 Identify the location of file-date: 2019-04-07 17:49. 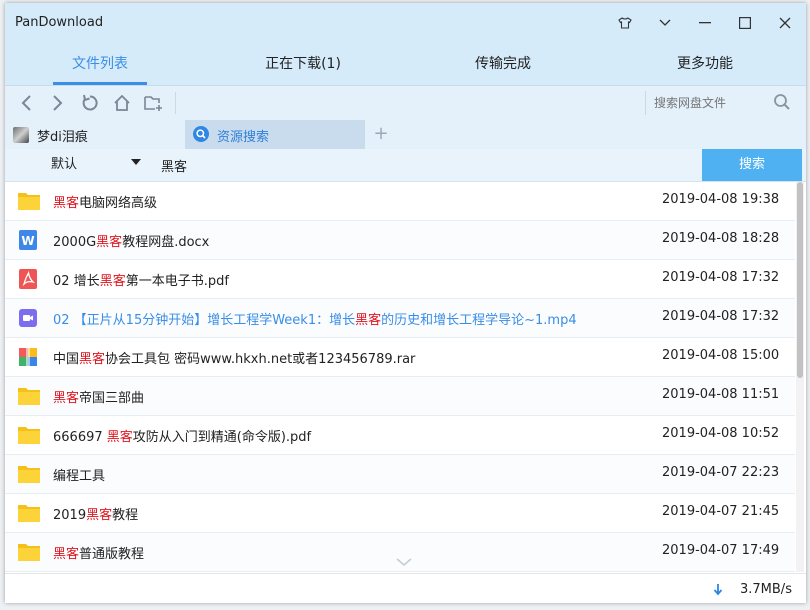
(721, 550).